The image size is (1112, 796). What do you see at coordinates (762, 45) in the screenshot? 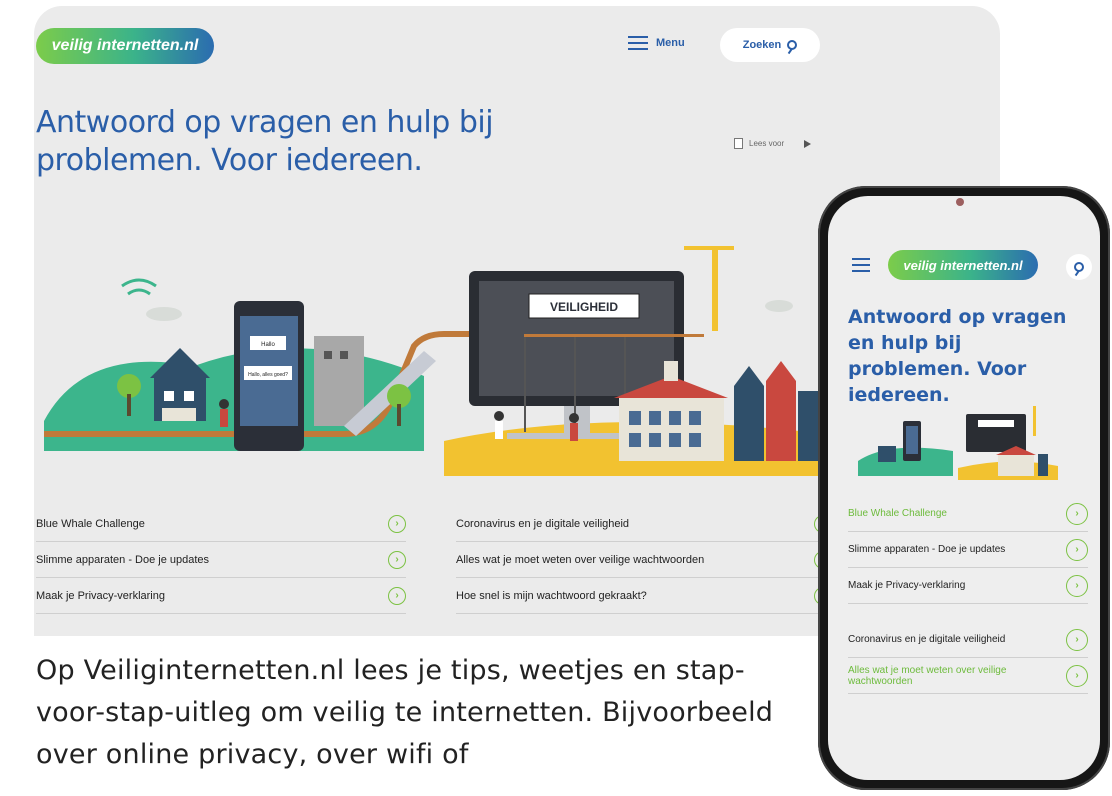
I see `search-label: Zoeken` at bounding box center [762, 45].